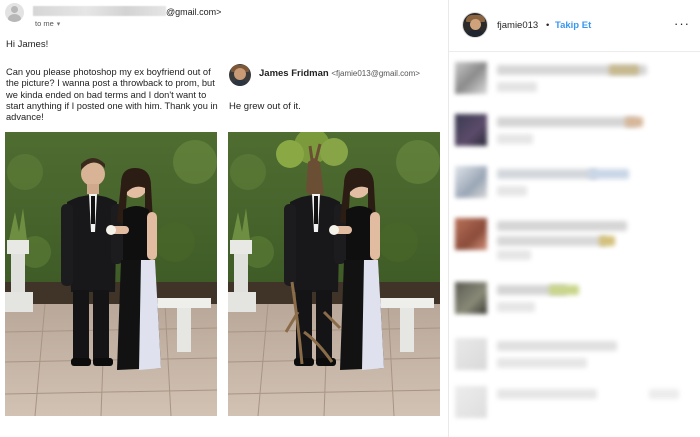 Image resolution: width=700 pixels, height=437 pixels. What do you see at coordinates (47, 23) in the screenshot?
I see `recipient-line: to me ▾` at bounding box center [47, 23].